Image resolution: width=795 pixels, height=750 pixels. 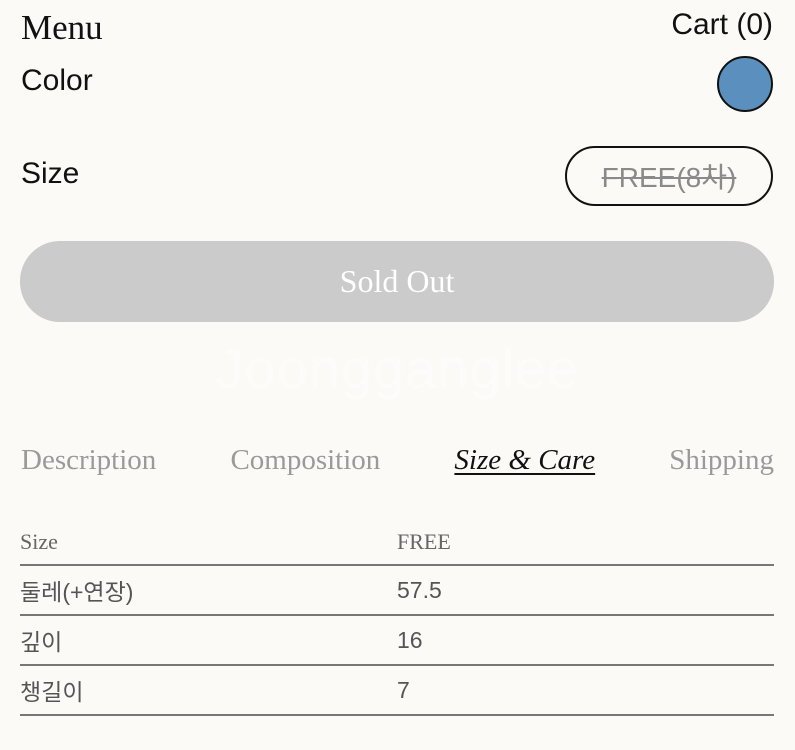 I want to click on brand-watermark: Joongganglee, so click(x=397, y=368).